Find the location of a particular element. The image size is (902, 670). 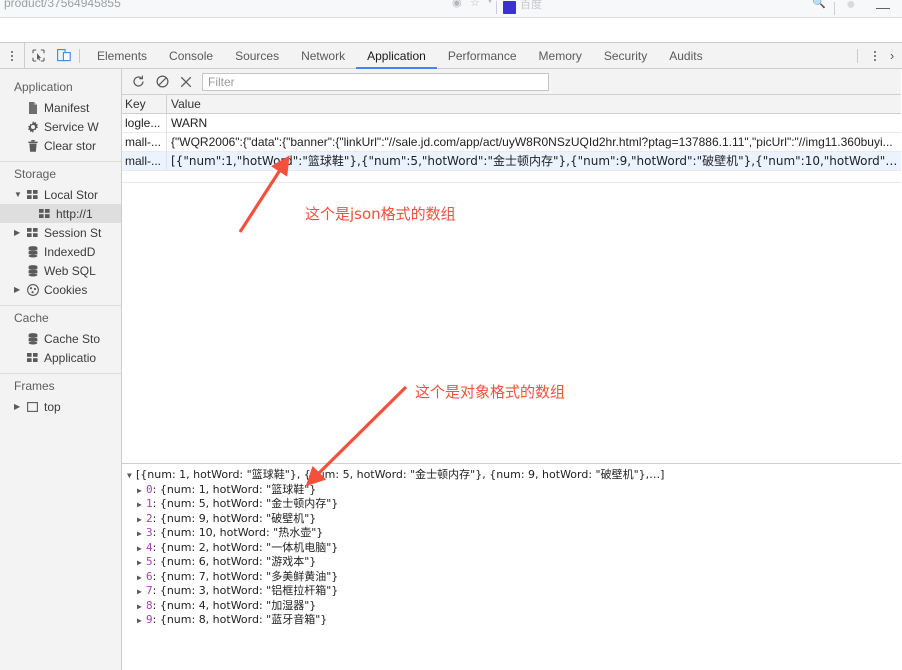

sidebar-item-cookies: ▶ Cookies is located at coordinates (60, 289).